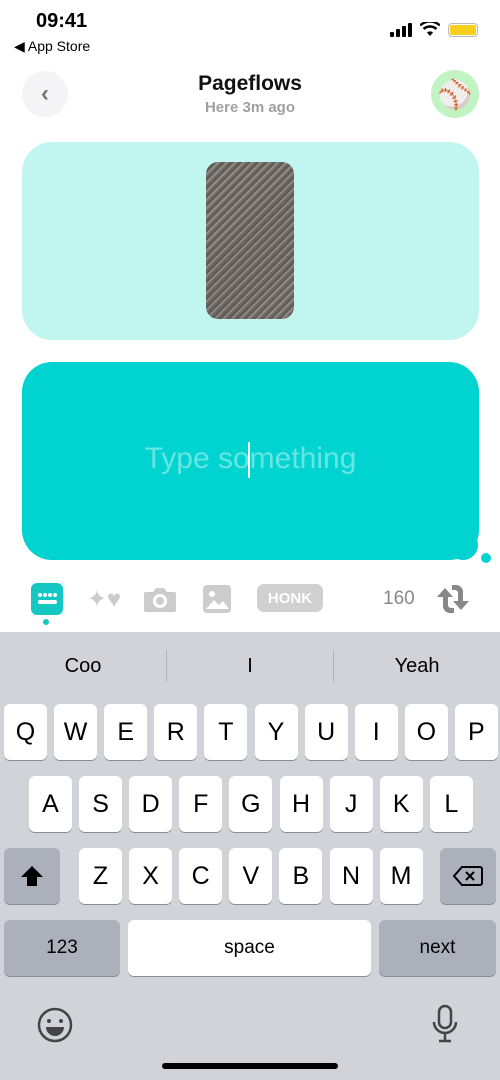 Image resolution: width=500 pixels, height=1080 pixels. Describe the element at coordinates (451, 804) in the screenshot. I see `key-l: L` at that location.